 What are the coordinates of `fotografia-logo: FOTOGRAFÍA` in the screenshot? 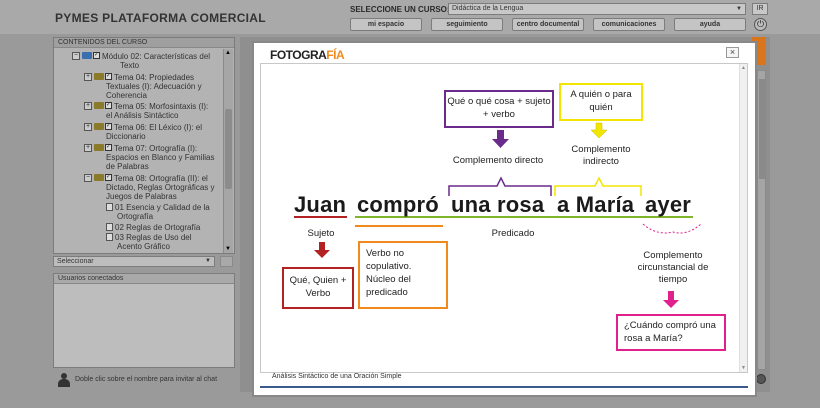 It's located at (307, 55).